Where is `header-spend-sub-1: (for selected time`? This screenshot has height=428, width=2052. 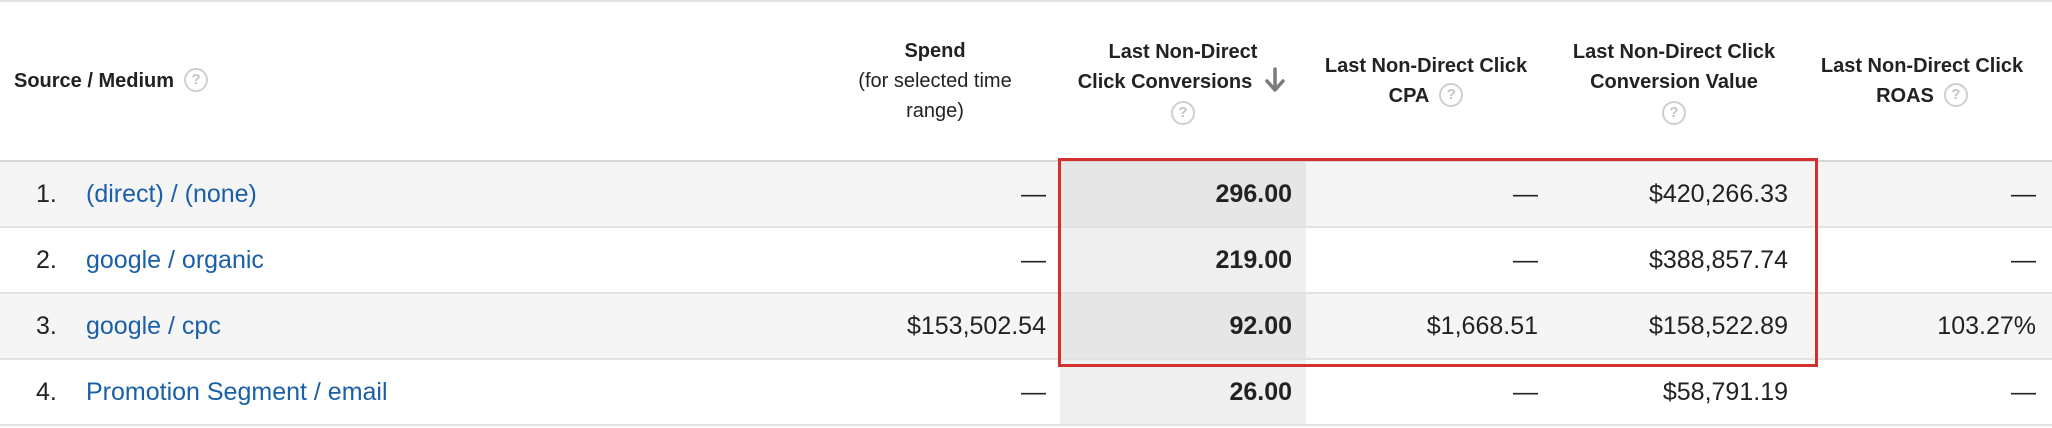
header-spend-sub-1: (for selected time is located at coordinates (935, 81).